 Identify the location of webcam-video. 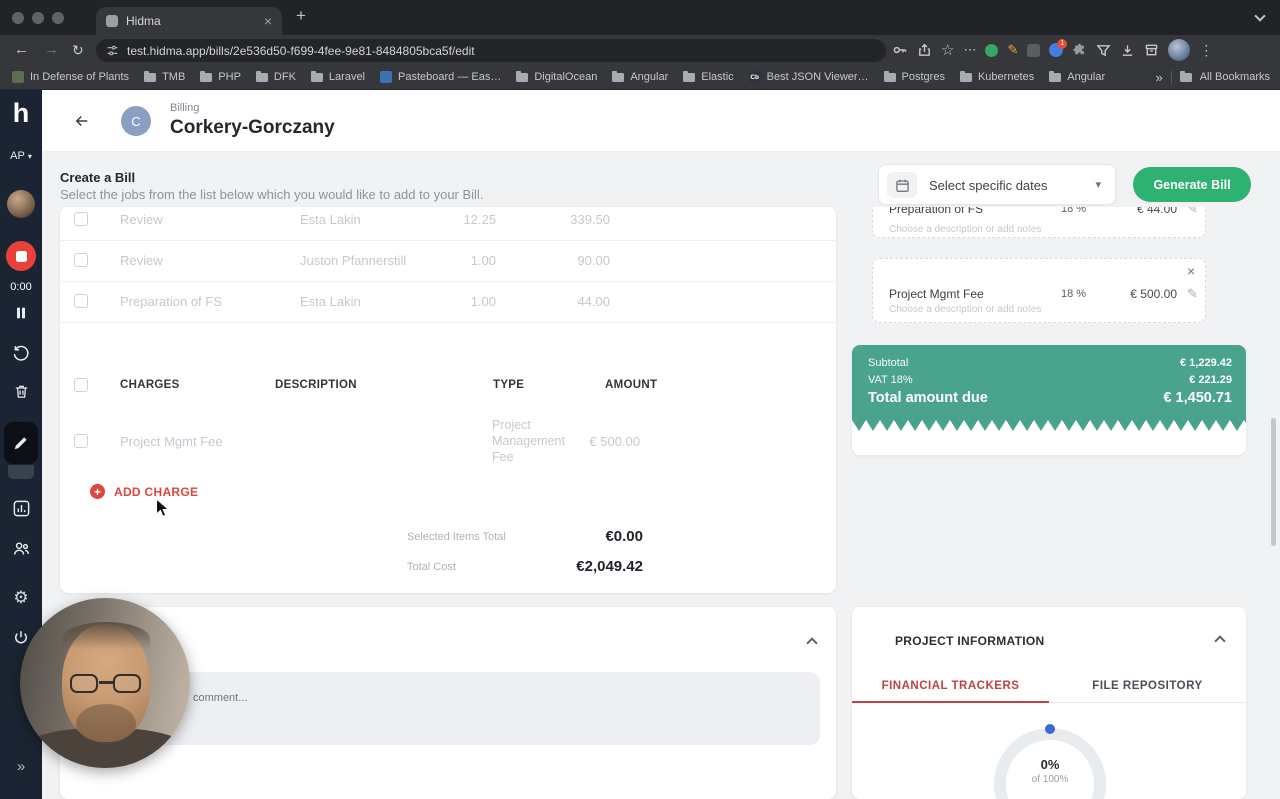
(105, 683).